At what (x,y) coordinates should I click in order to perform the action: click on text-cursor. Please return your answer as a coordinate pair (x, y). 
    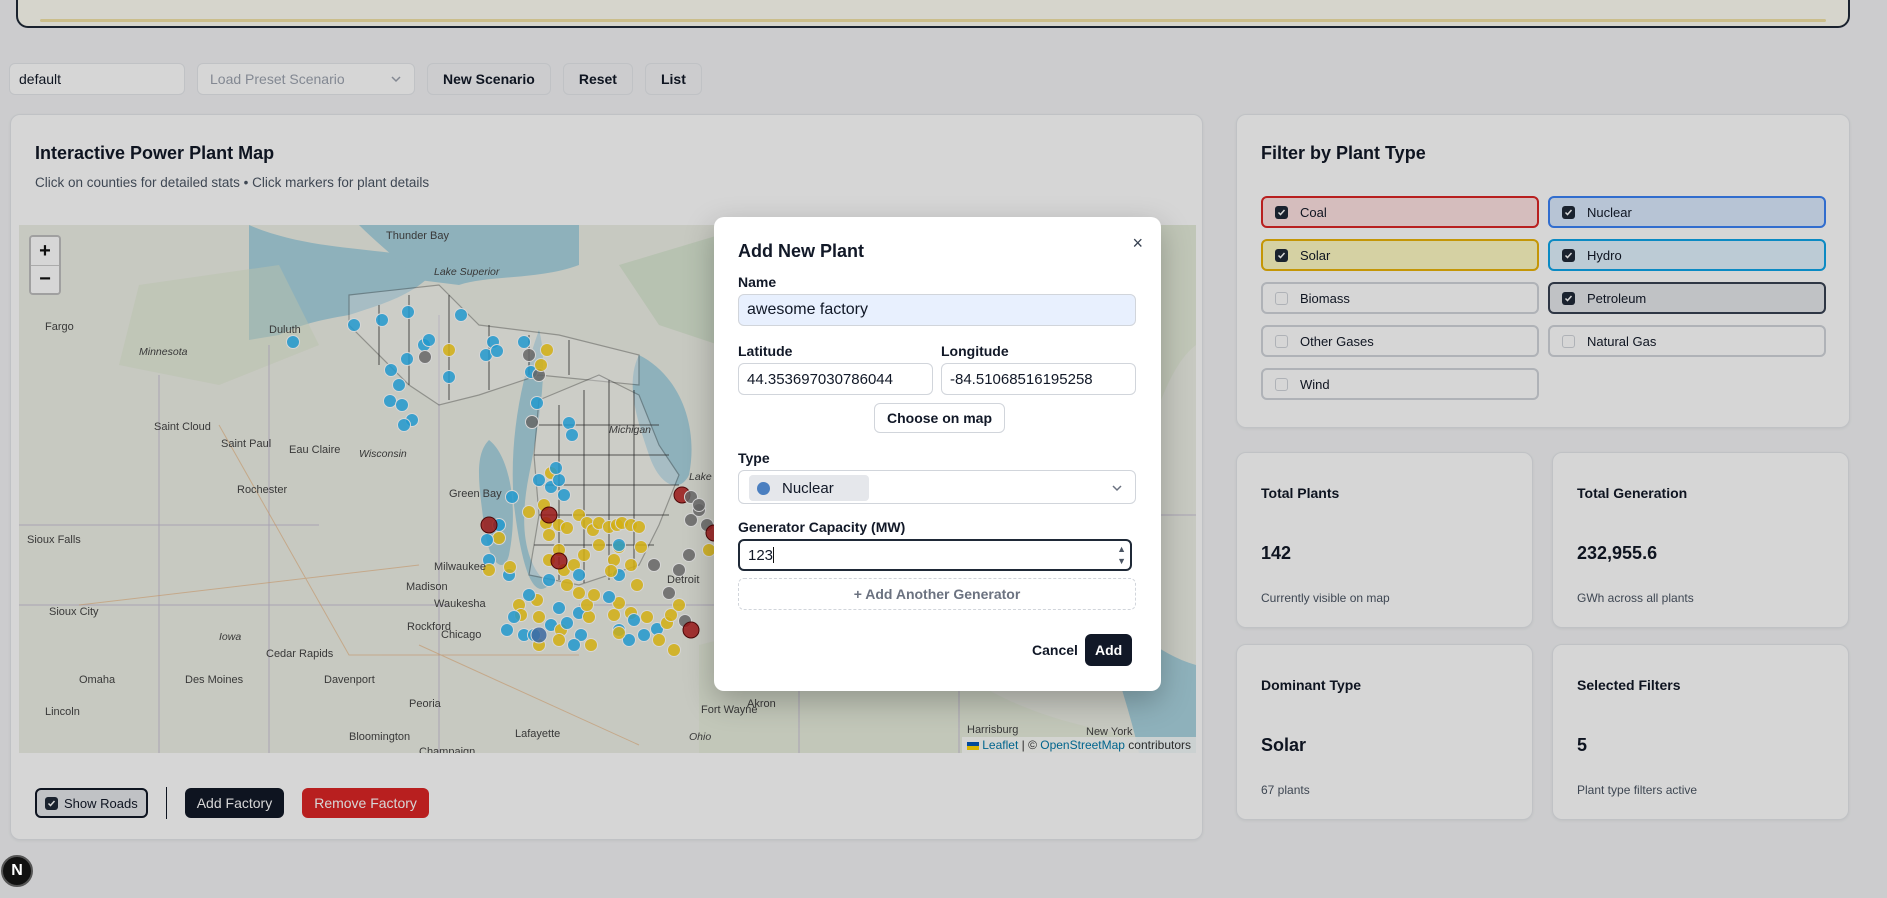
    Looking at the image, I should click on (774, 555).